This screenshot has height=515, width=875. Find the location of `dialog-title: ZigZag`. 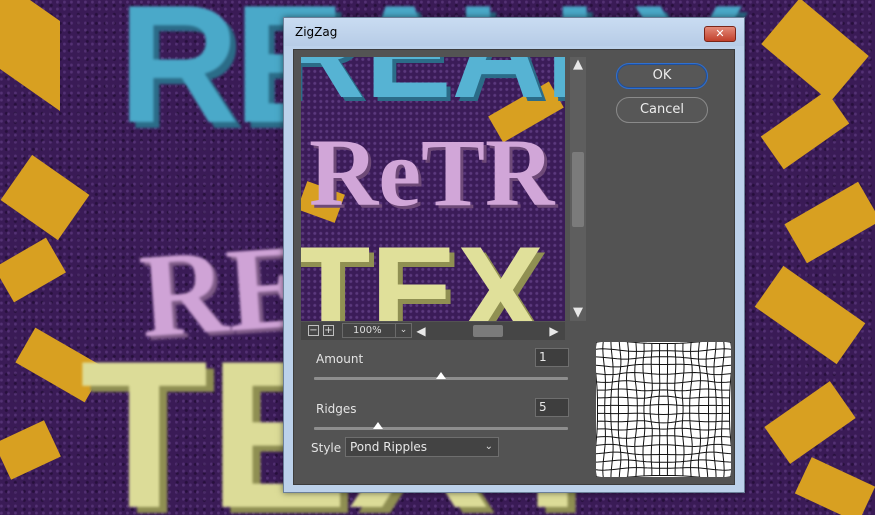

dialog-title: ZigZag is located at coordinates (316, 32).